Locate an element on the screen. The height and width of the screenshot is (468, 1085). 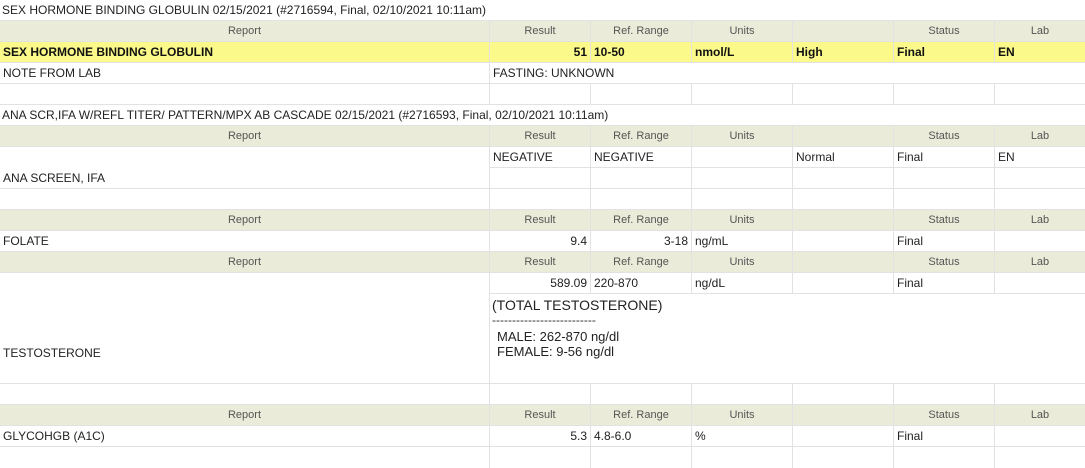
report-name: SEX HORMONE BINDING GLOBULIN is located at coordinates (108, 52).